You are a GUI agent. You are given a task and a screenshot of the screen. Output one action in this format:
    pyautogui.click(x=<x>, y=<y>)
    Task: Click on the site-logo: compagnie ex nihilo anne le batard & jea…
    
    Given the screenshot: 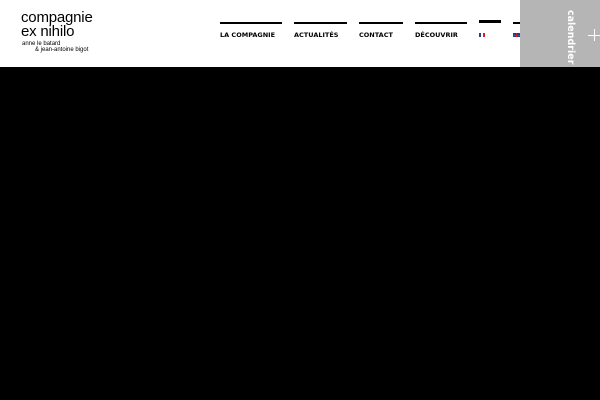 What is the action you would take?
    pyautogui.click(x=57, y=31)
    